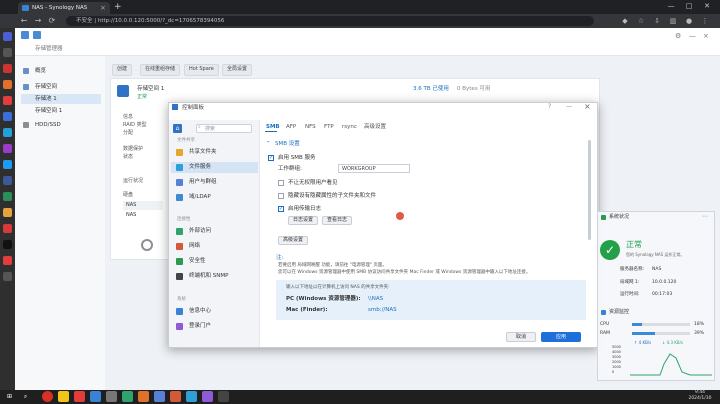 The height and width of the screenshot is (404, 720). What do you see at coordinates (61, 111) in the screenshot?
I see `sidebar-item-volume: 存储空间 1` at bounding box center [61, 111].